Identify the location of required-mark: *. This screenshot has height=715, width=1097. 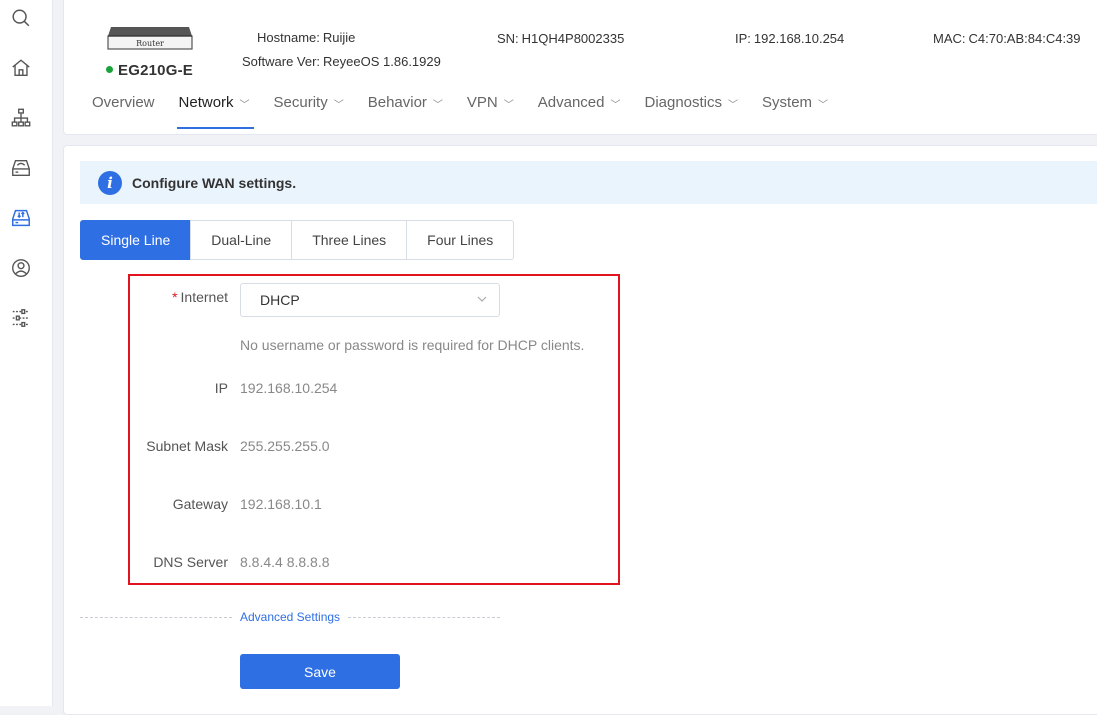
(175, 297).